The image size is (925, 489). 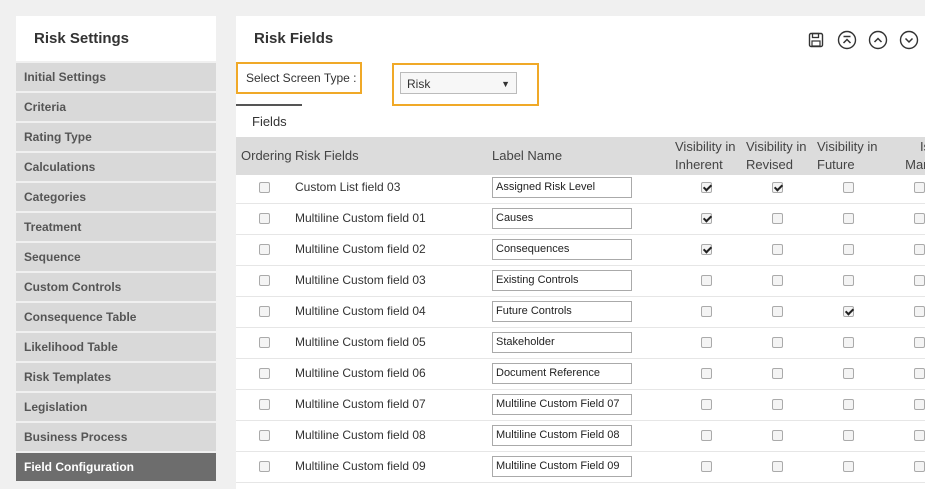 What do you see at coordinates (458, 83) in the screenshot?
I see `screen-type-select: Risk ▼` at bounding box center [458, 83].